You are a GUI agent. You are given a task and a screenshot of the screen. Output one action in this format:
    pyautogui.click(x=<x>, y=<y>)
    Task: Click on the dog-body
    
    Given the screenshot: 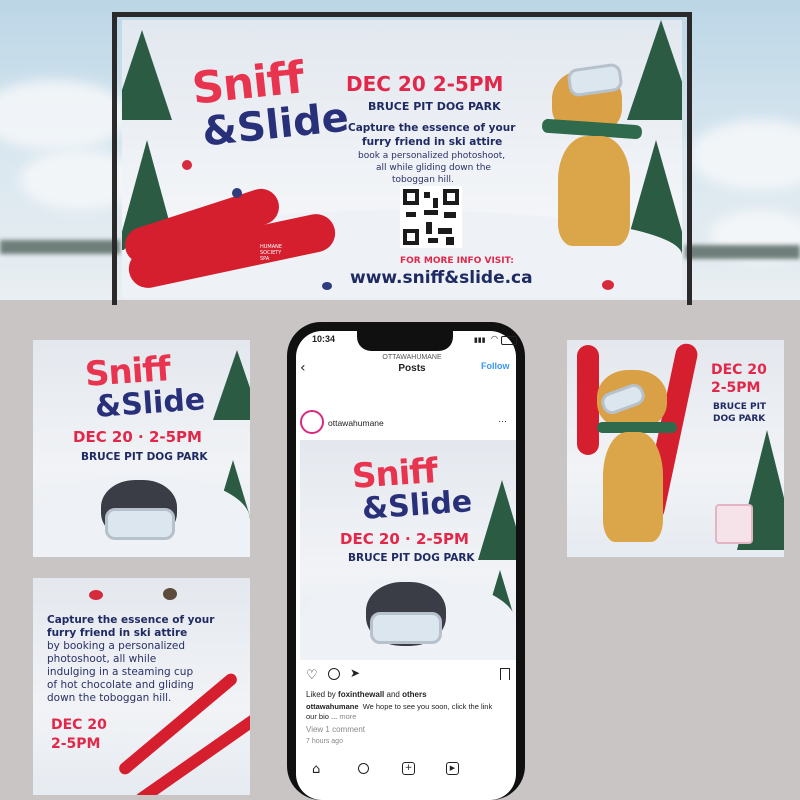 What is the action you would take?
    pyautogui.click(x=633, y=487)
    